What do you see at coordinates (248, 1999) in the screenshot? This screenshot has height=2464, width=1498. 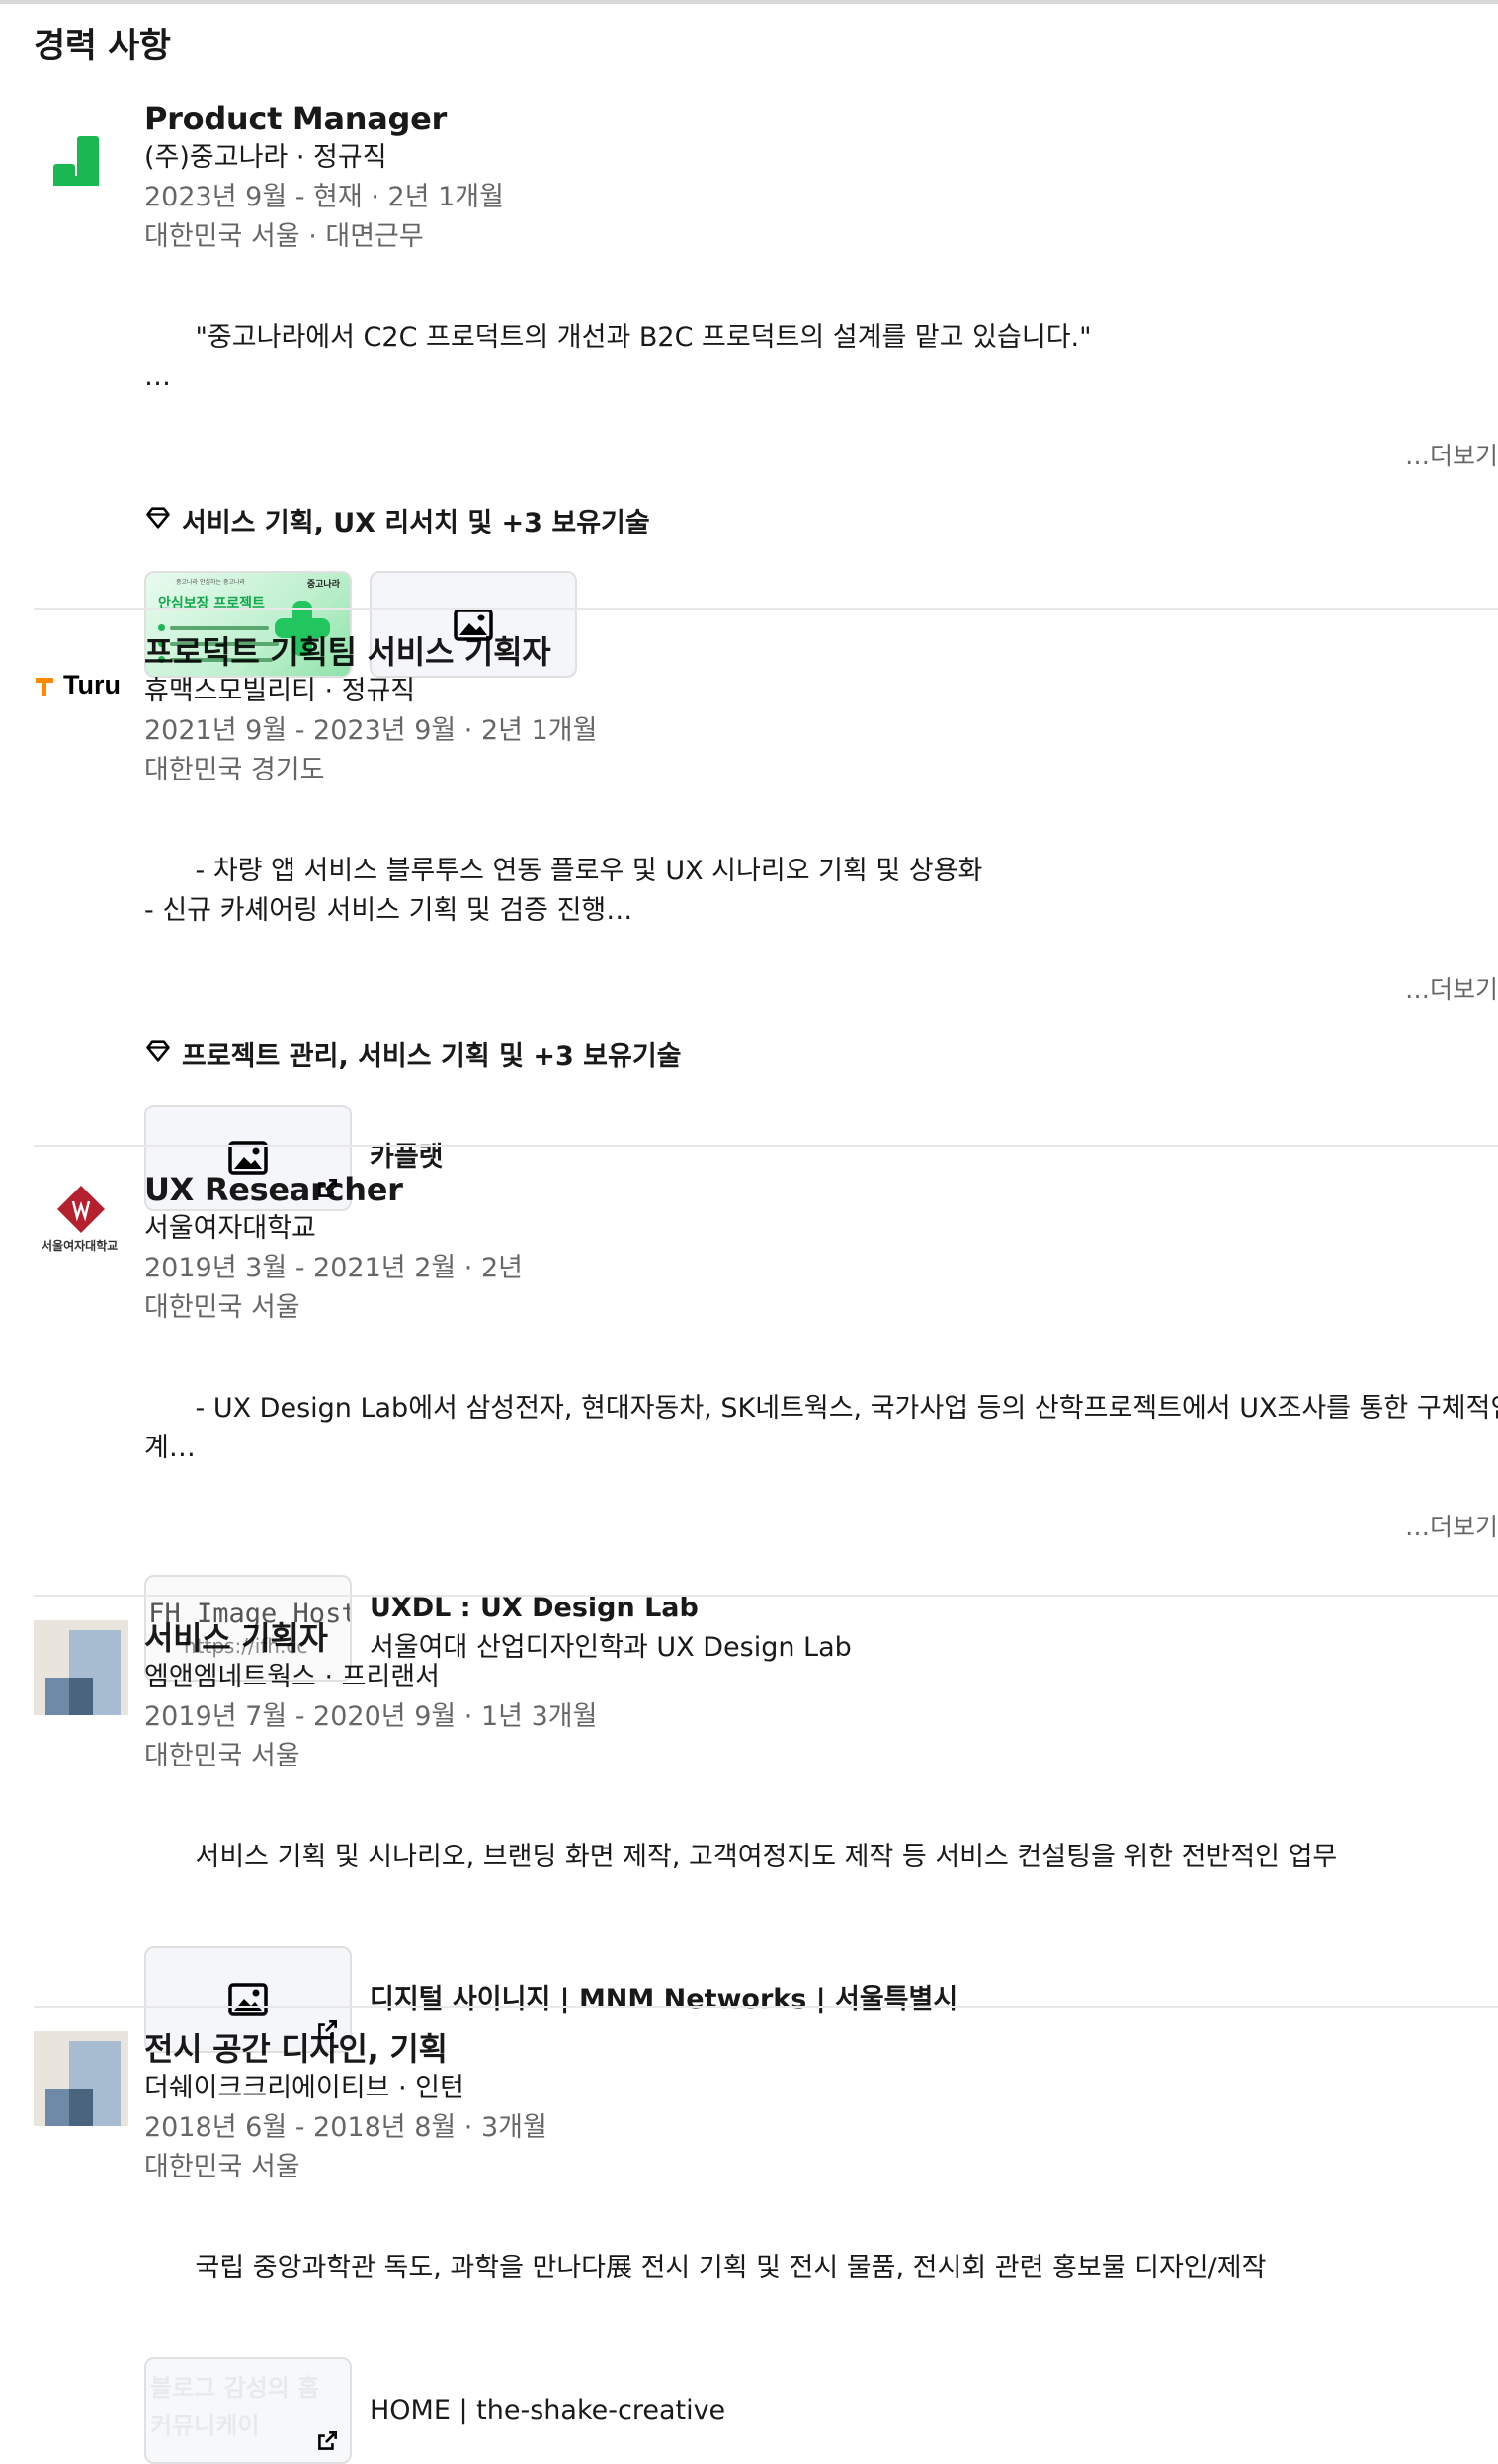 I see `image-icon` at bounding box center [248, 1999].